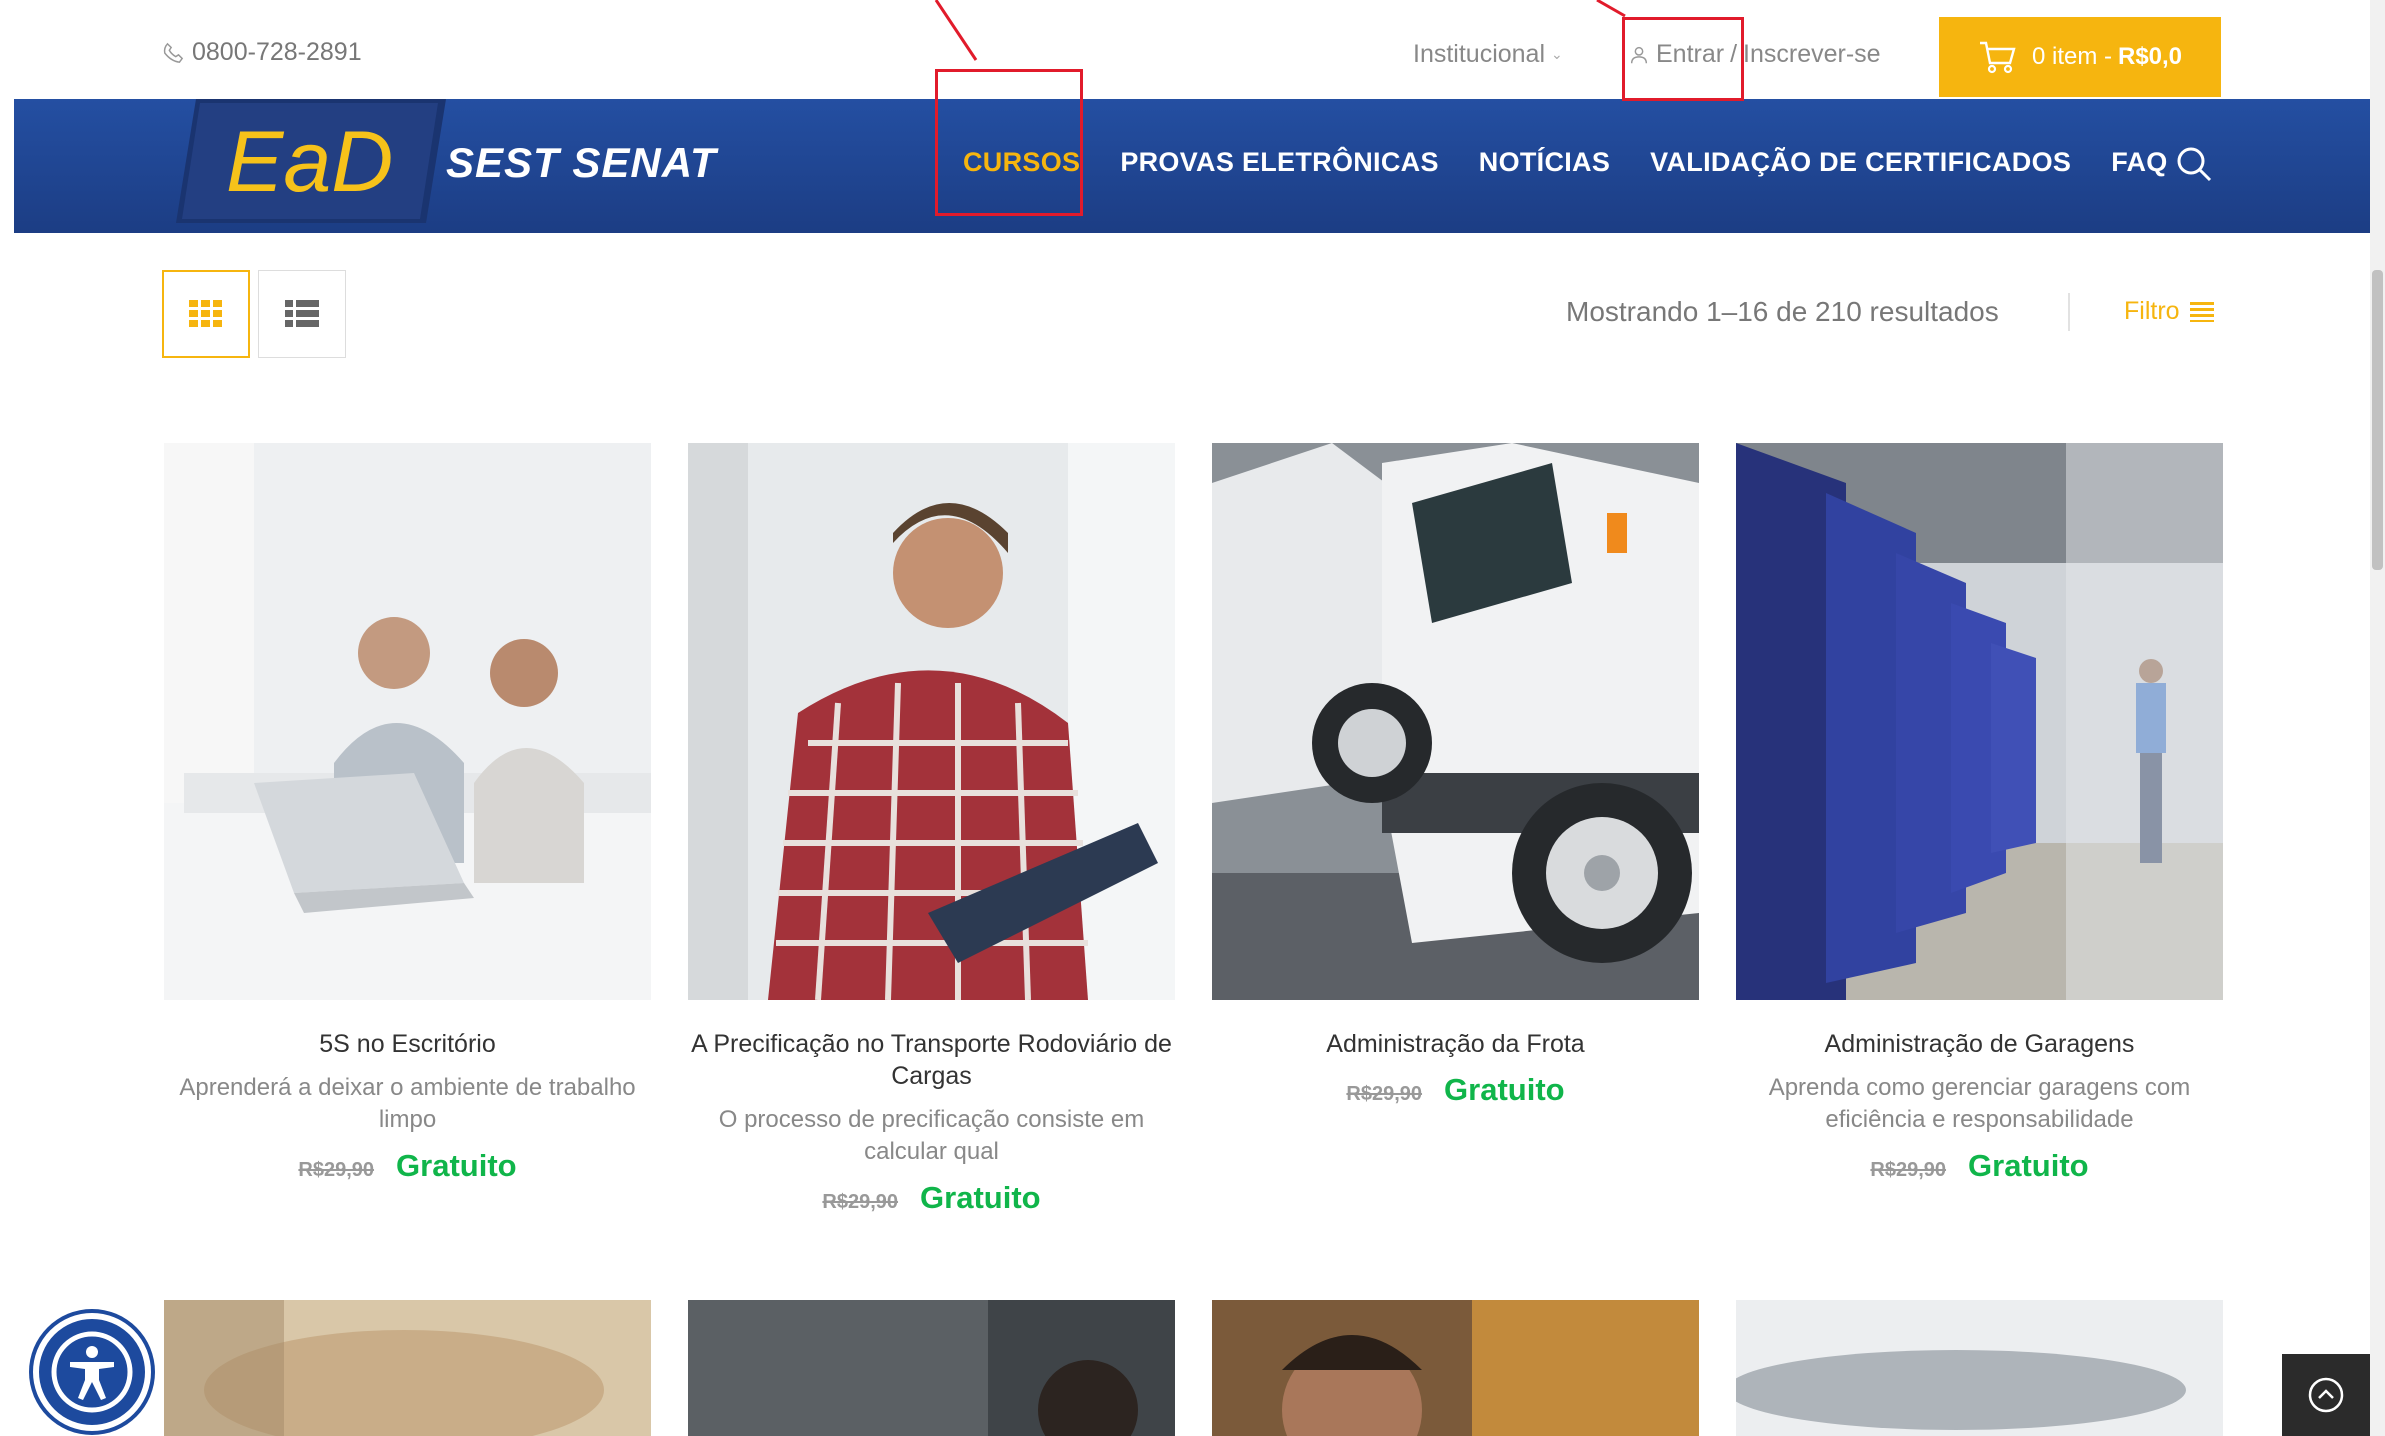 The width and height of the screenshot is (2385, 1436). I want to click on search-icon, so click(2194, 164).